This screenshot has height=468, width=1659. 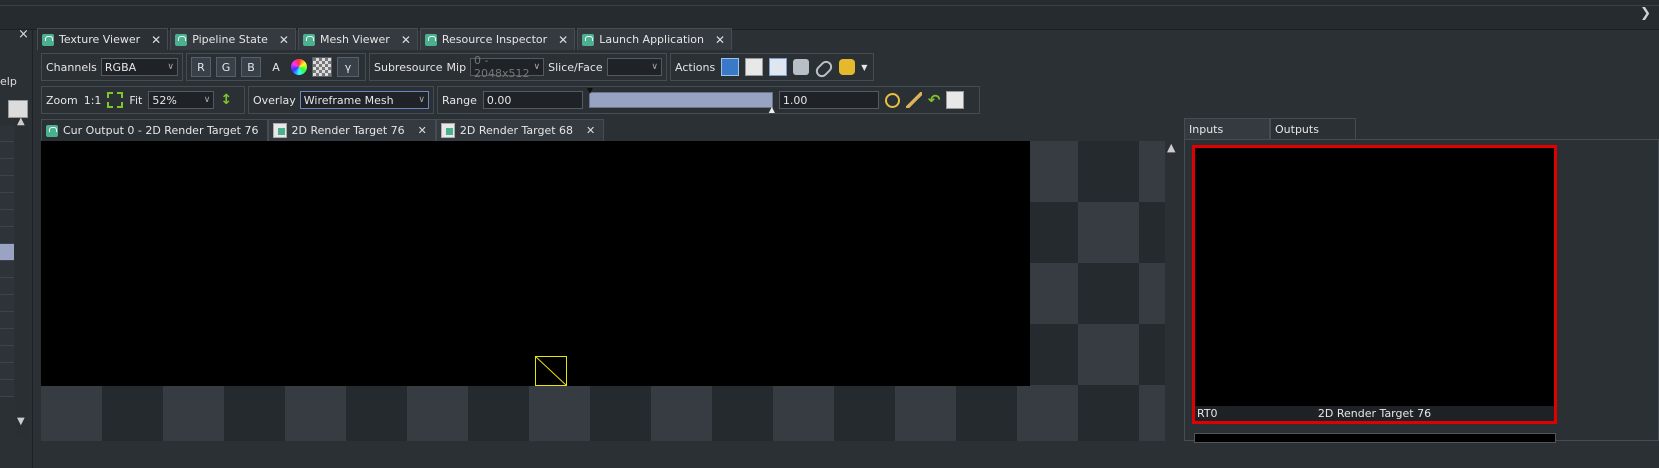 What do you see at coordinates (103, 39) in the screenshot?
I see `tab-texture-viewer: Texture Viewer ✕` at bounding box center [103, 39].